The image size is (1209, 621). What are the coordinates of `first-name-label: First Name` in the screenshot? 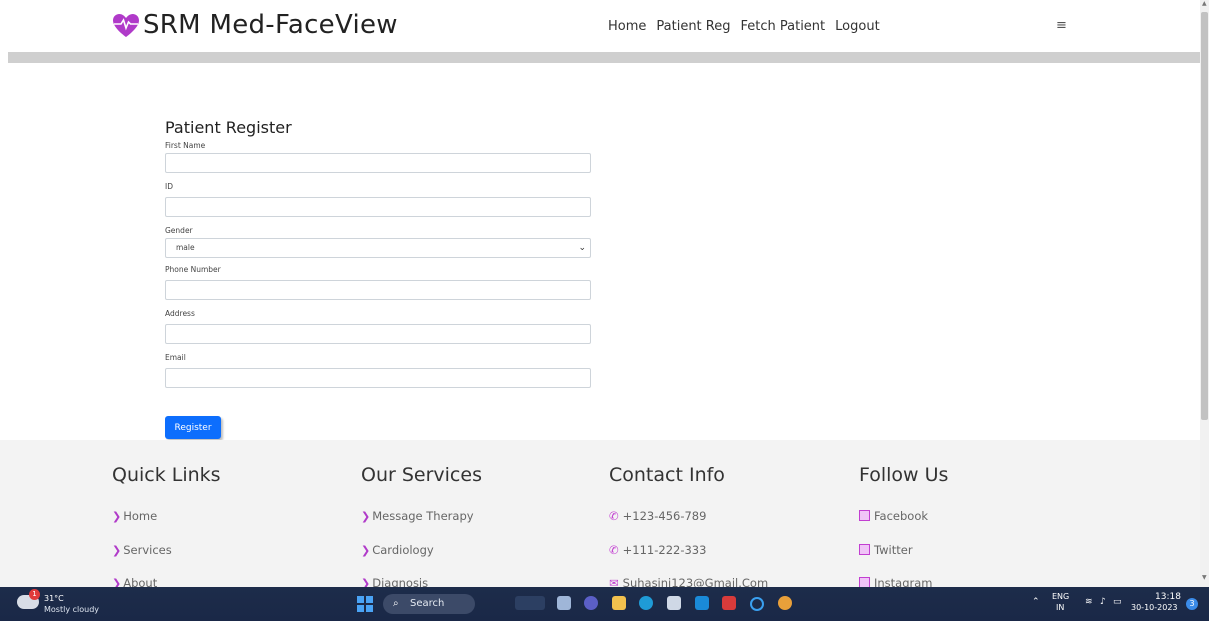 It's located at (185, 145).